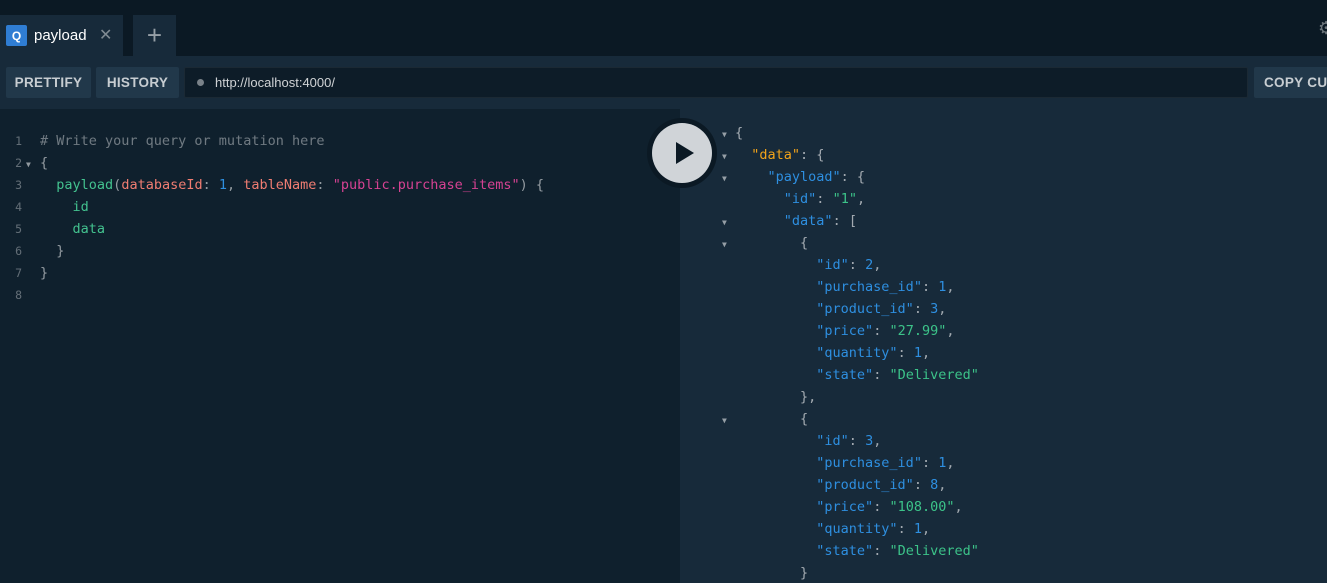 The width and height of the screenshot is (1327, 583). What do you see at coordinates (716, 82) in the screenshot?
I see `endpoint-url-input: http://localhost:4000/` at bounding box center [716, 82].